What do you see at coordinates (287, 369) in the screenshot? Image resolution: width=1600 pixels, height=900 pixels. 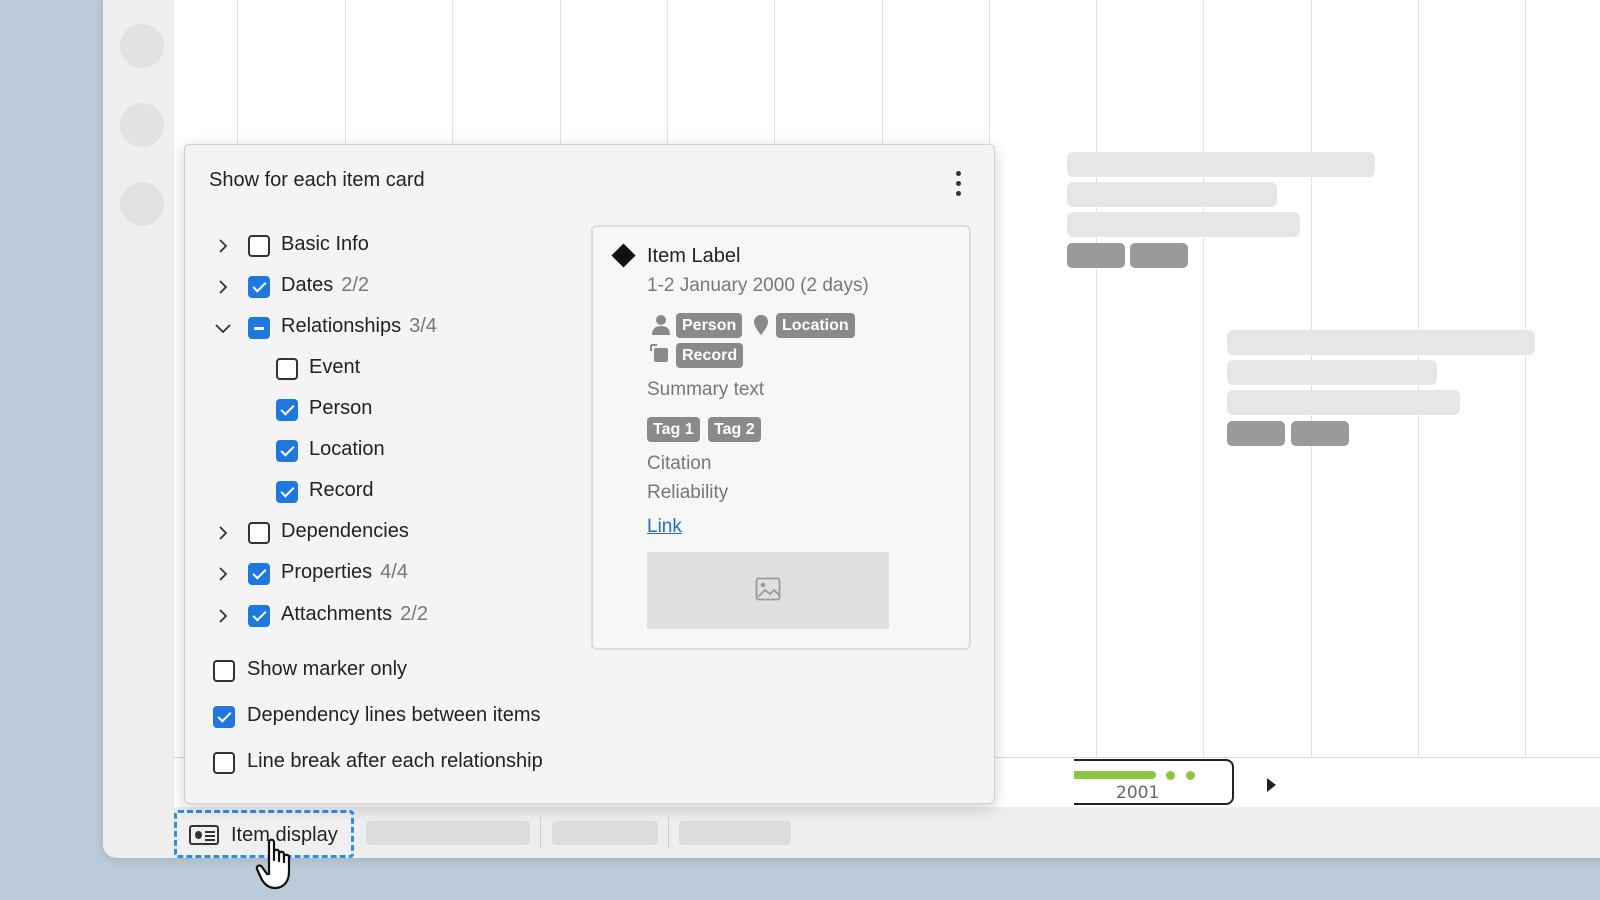 I see `checkbox-event` at bounding box center [287, 369].